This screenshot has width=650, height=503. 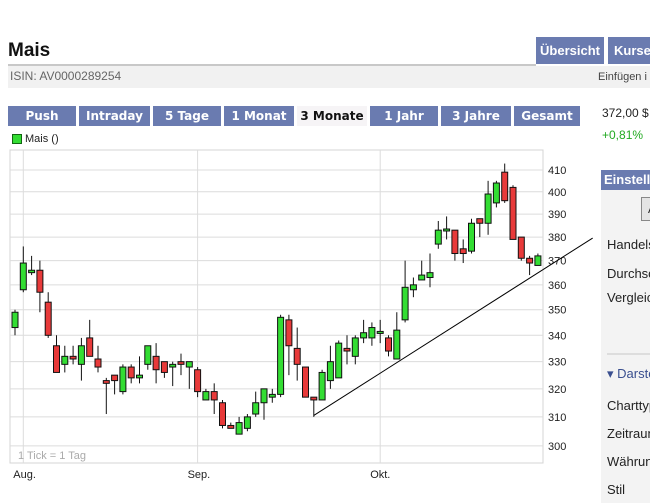 What do you see at coordinates (557, 171) in the screenshot?
I see `y-tick-label: 410` at bounding box center [557, 171].